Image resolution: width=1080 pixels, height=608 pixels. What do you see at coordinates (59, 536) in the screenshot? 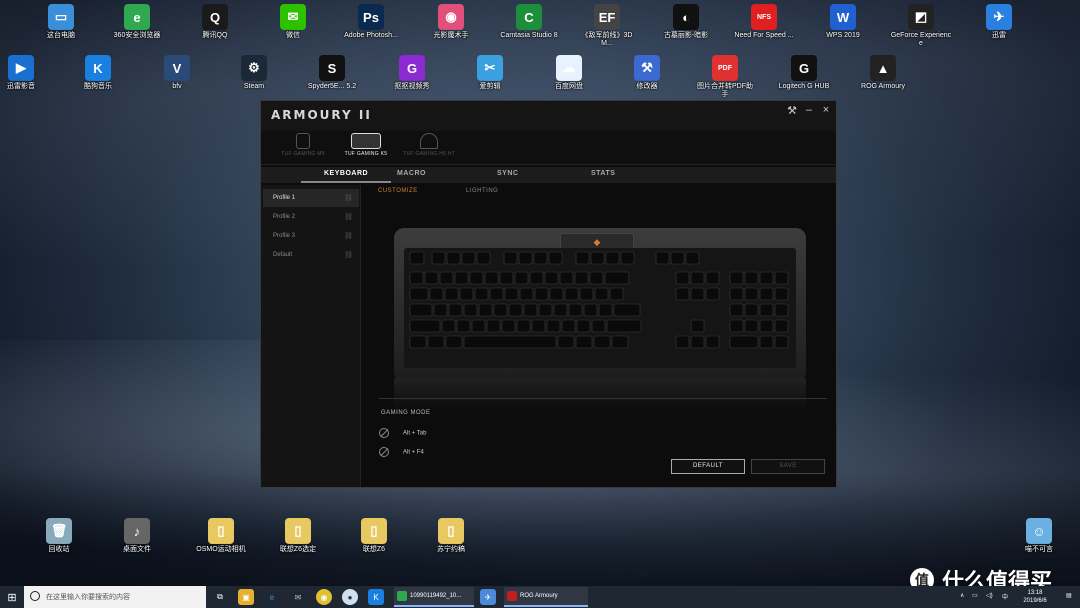
I see `desktop-shortcut: 🗑 回收站` at bounding box center [59, 536].